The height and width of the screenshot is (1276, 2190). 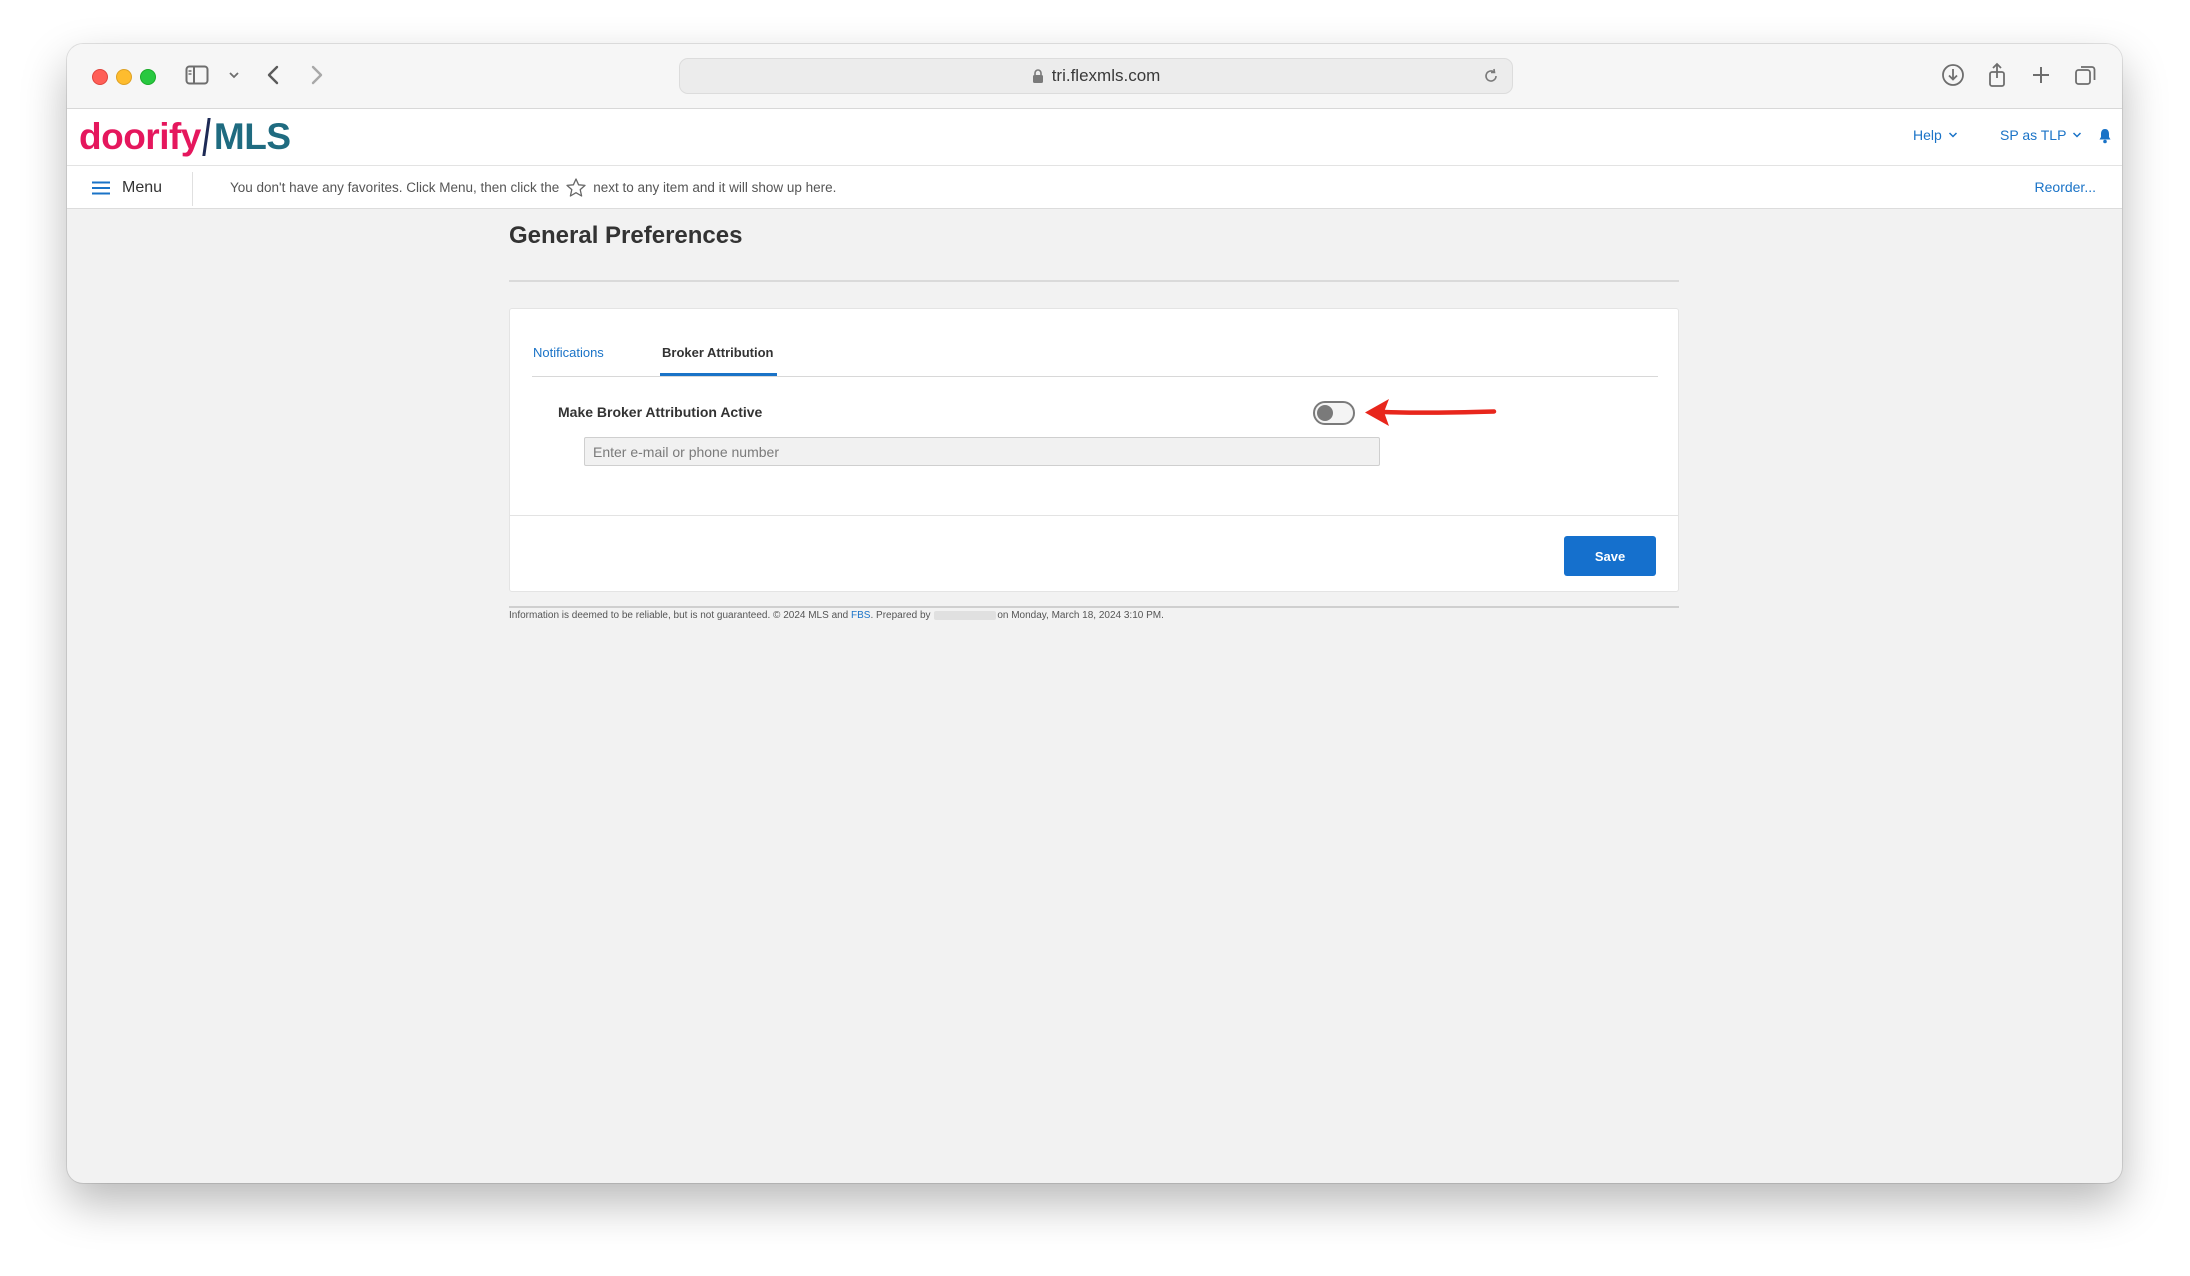 I want to click on page-title: General Preferences, so click(x=626, y=235).